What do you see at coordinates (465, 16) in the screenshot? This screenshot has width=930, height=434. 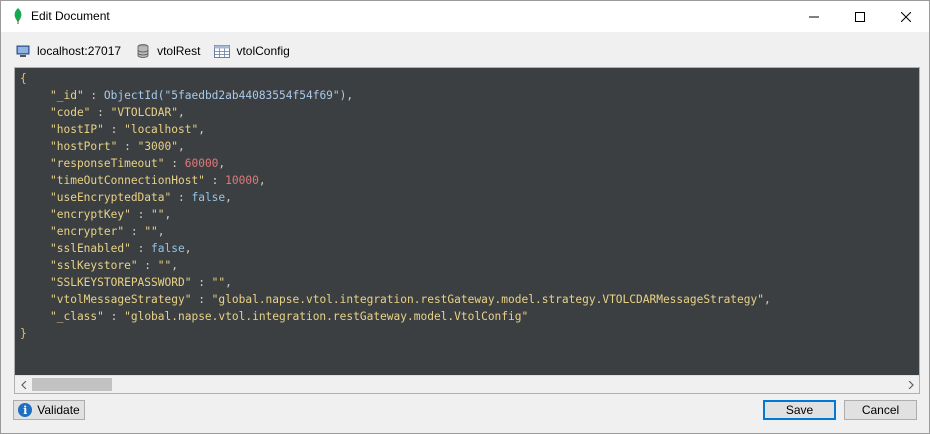 I see `title-bar: Edit Document` at bounding box center [465, 16].